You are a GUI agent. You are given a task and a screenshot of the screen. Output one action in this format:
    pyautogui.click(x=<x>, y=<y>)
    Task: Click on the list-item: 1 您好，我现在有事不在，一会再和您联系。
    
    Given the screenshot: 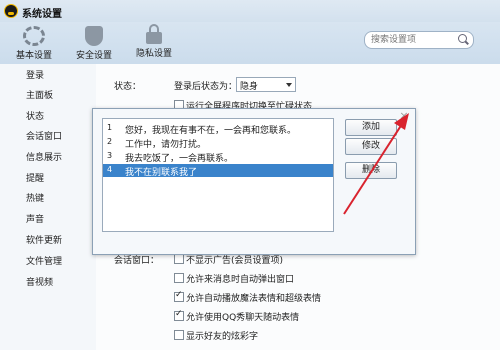 What is the action you would take?
    pyautogui.click(x=218, y=129)
    